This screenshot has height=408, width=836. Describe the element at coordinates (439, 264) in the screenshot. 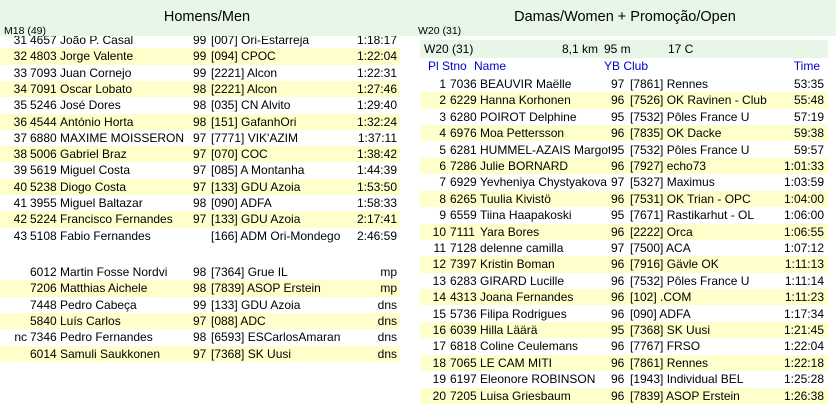

I see `result-rank: 12` at that location.